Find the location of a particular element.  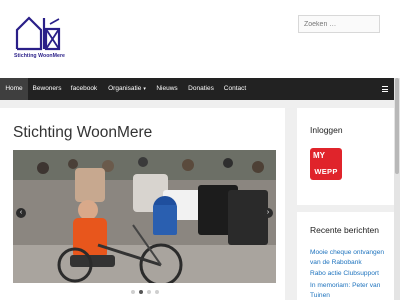

chevron-down-icon: ▾ is located at coordinates (144, 89).